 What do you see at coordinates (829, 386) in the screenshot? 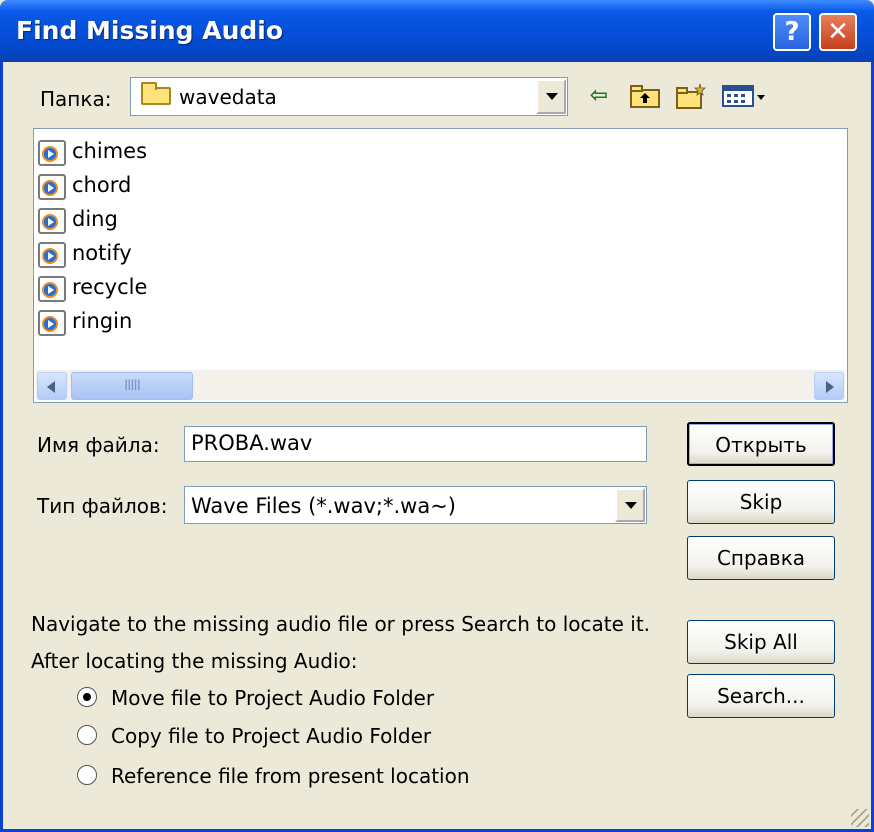
I see `scroll-right-icon` at bounding box center [829, 386].